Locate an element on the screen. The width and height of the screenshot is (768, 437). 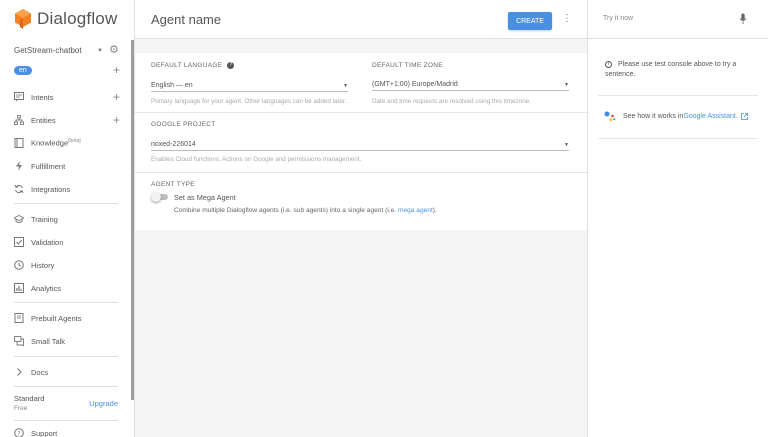
dialogflow-logo-icon is located at coordinates (23, 19).